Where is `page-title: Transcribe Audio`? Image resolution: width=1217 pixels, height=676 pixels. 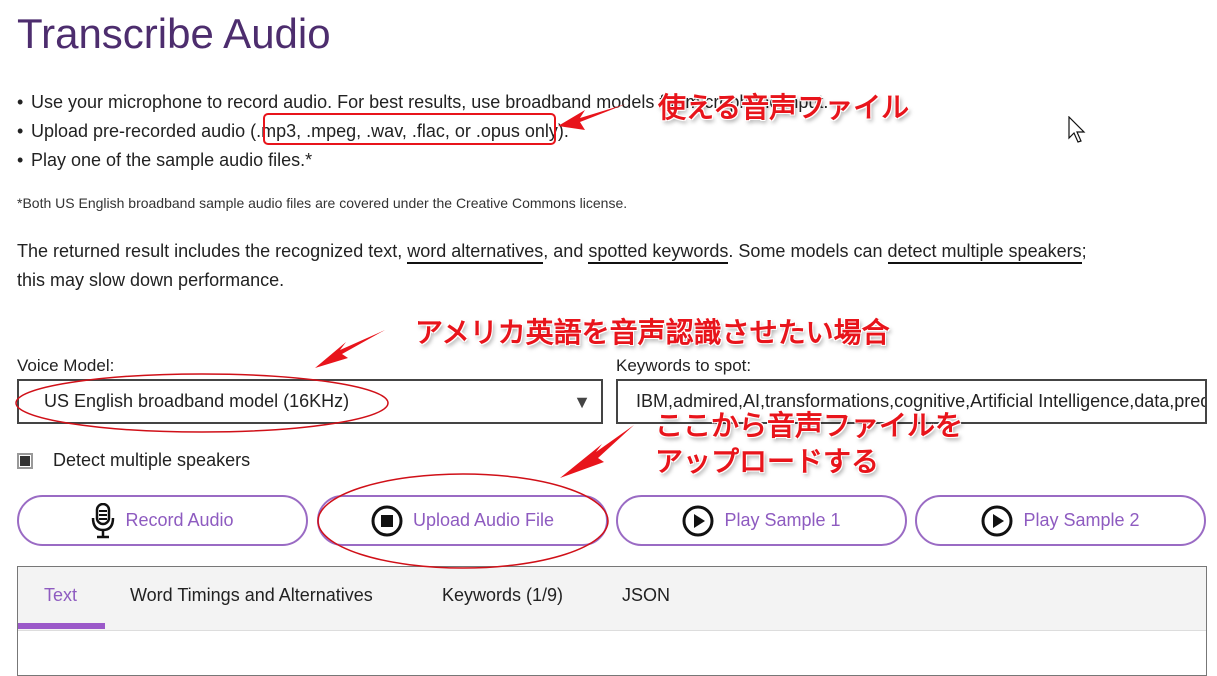 page-title: Transcribe Audio is located at coordinates (174, 33).